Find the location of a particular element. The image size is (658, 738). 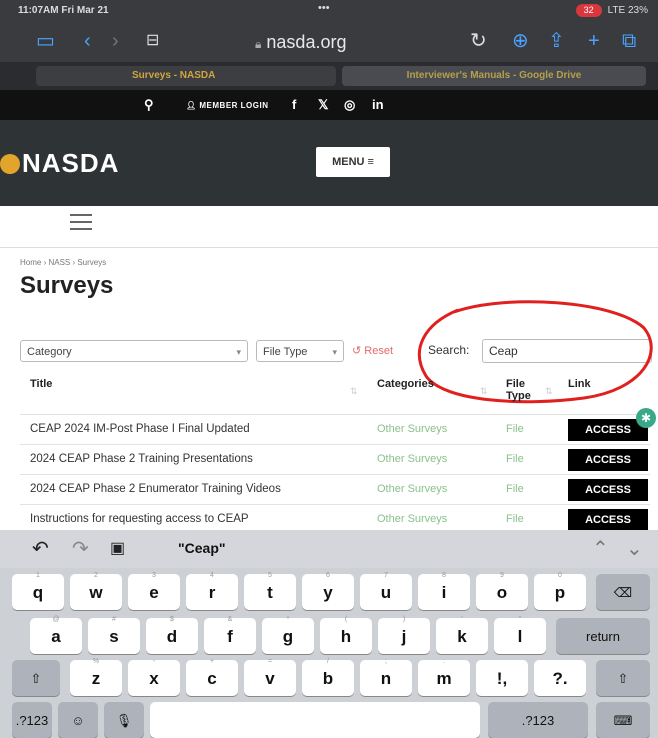

x-icon: 𝕏 is located at coordinates (323, 105).